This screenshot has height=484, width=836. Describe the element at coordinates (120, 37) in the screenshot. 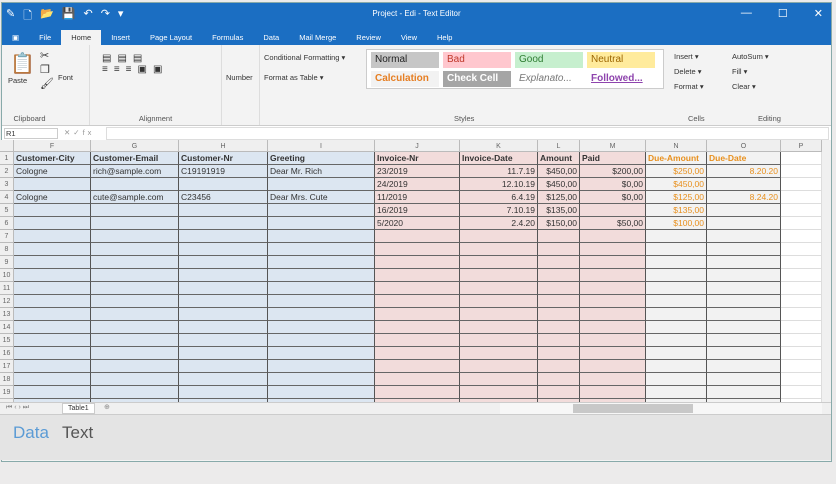

I see `tab-insert: Insert` at that location.